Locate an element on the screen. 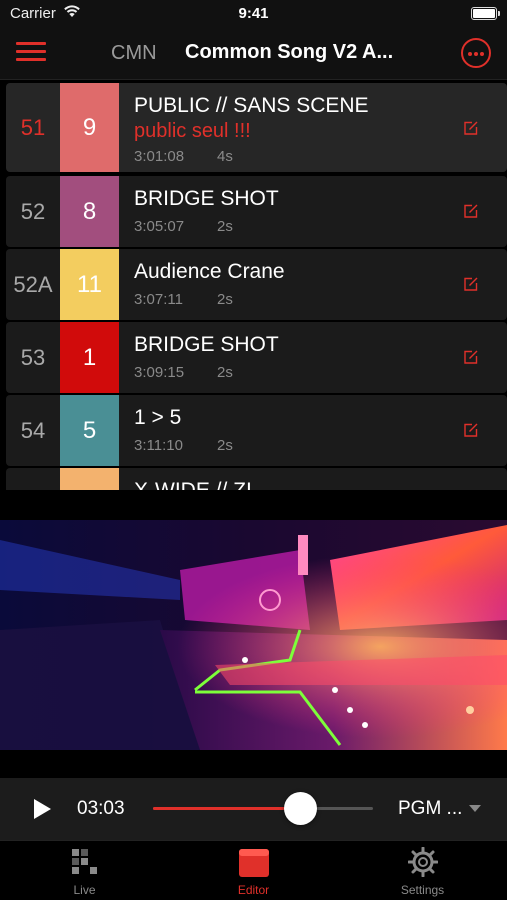 This screenshot has width=507, height=900. shot-name: PUBLIC // SANS SCENE is located at coordinates (251, 105).